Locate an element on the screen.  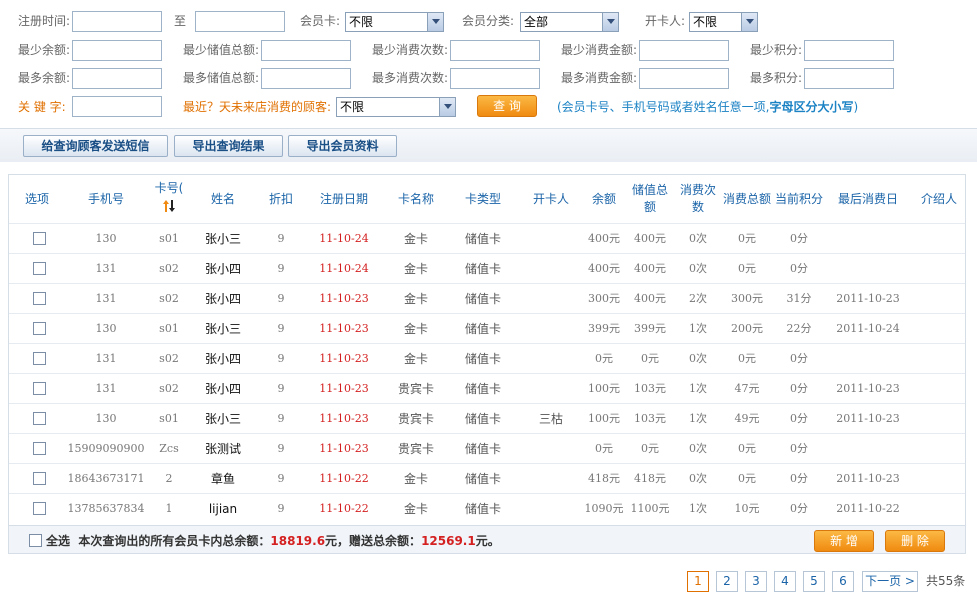
page-button: 3 is located at coordinates (756, 581).